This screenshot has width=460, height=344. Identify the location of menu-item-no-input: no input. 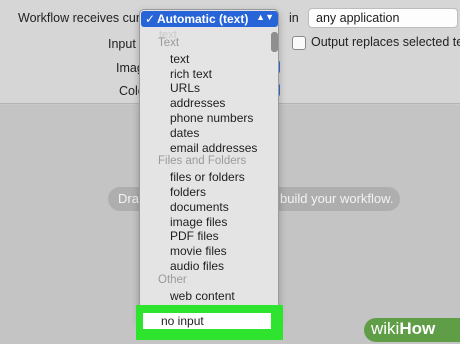
(207, 321).